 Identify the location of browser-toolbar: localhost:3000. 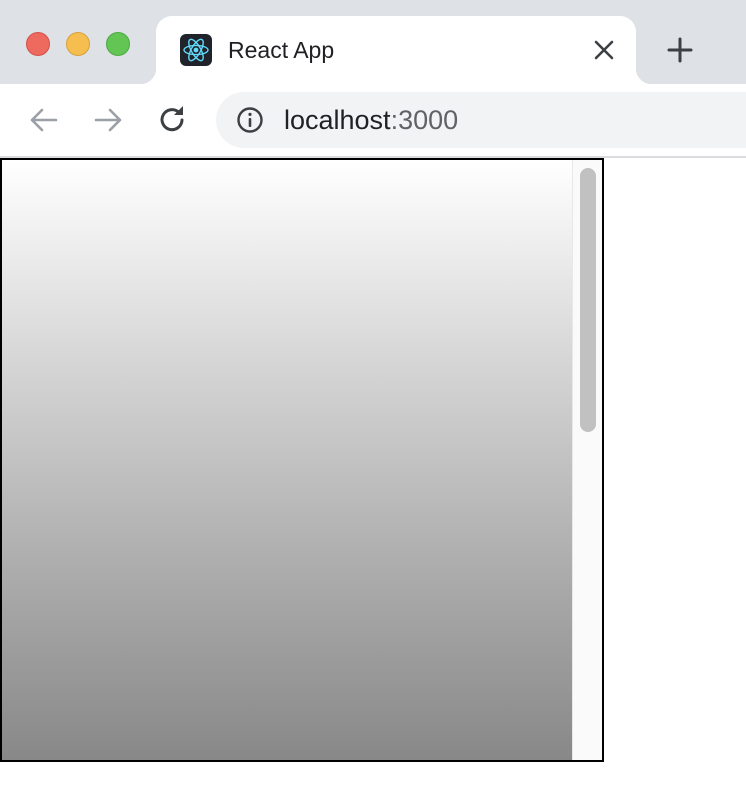
(373, 120).